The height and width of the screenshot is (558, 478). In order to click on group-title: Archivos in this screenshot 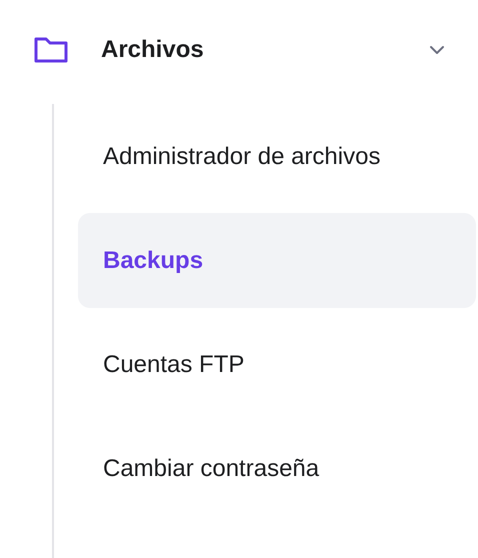, I will do `click(153, 50)`.